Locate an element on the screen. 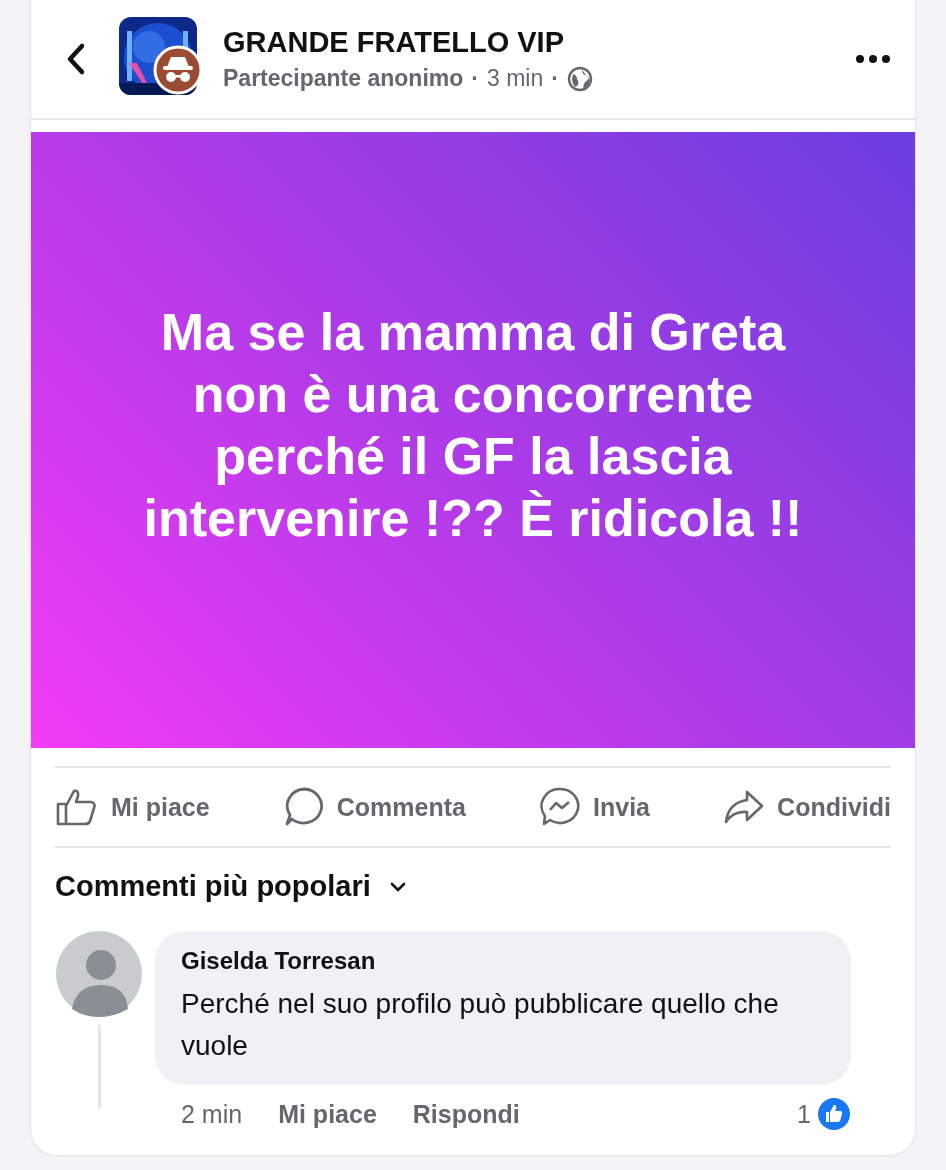  thumbs-up-icon is located at coordinates (77, 807).